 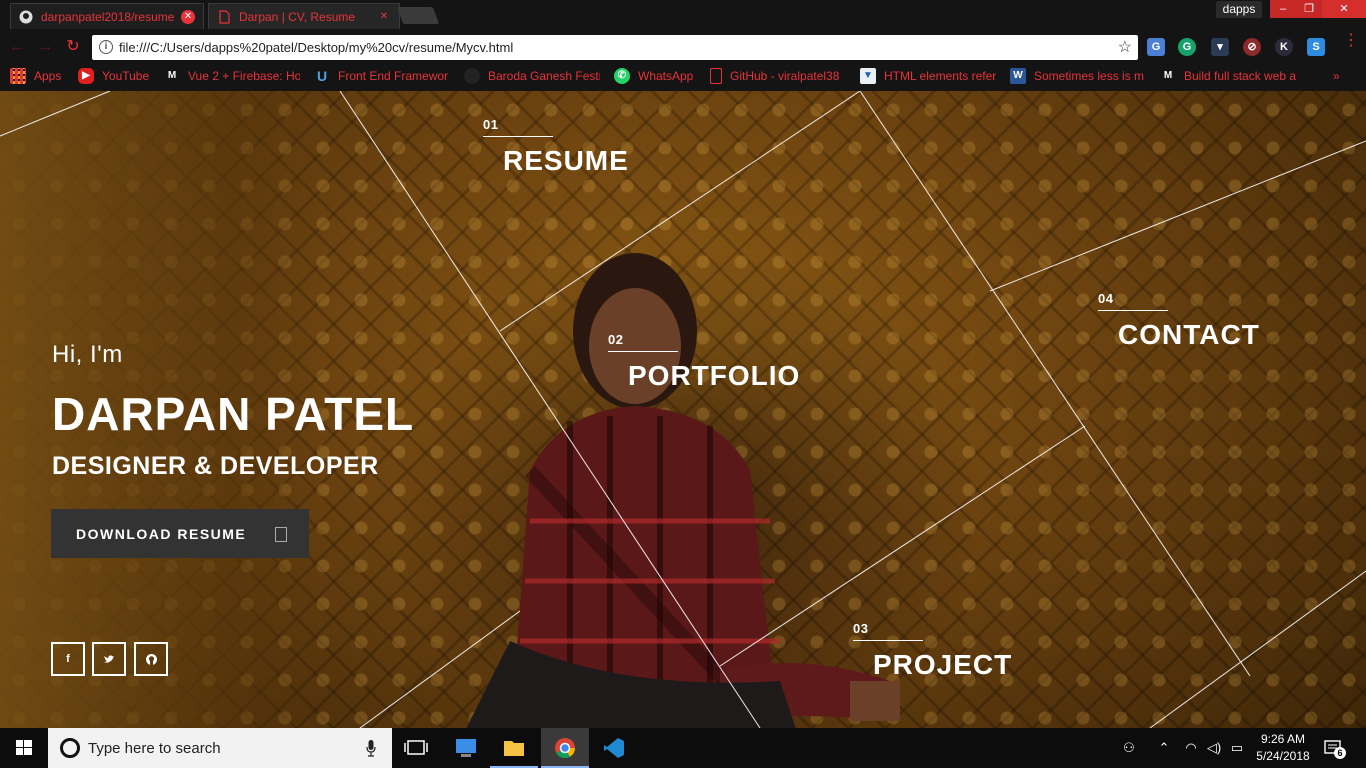 I want to click on wifi-icon: ◠, so click(x=1191, y=748).